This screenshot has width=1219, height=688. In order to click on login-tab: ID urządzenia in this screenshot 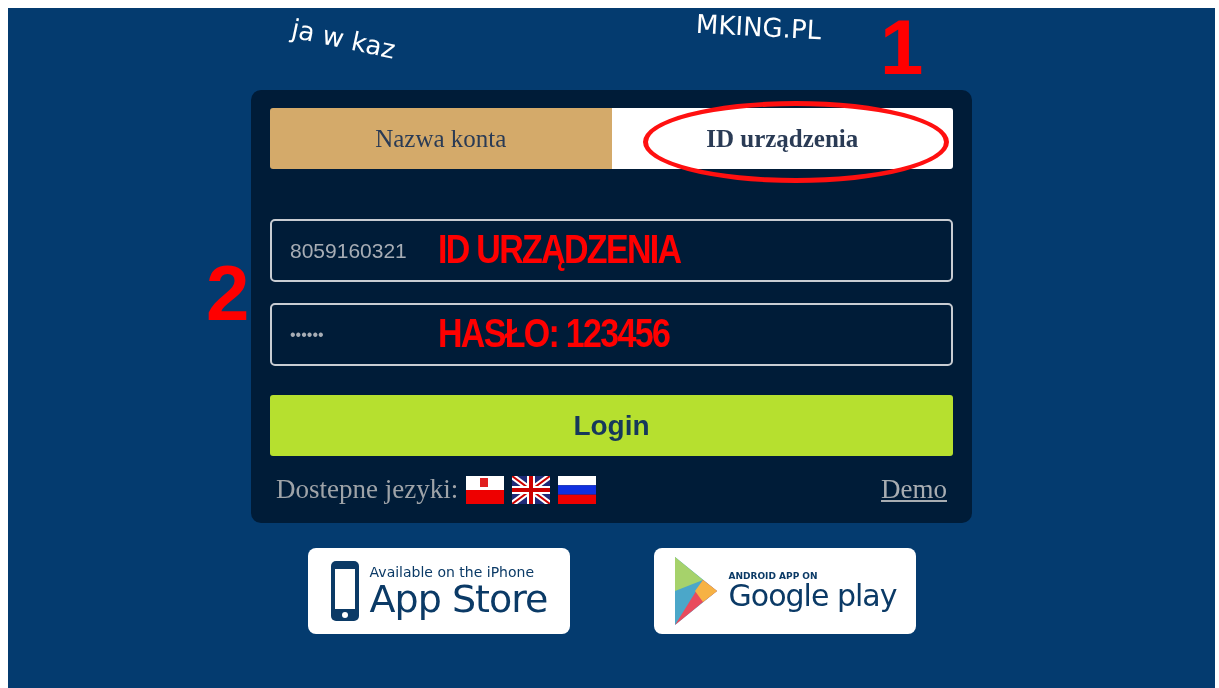, I will do `click(782, 138)`.